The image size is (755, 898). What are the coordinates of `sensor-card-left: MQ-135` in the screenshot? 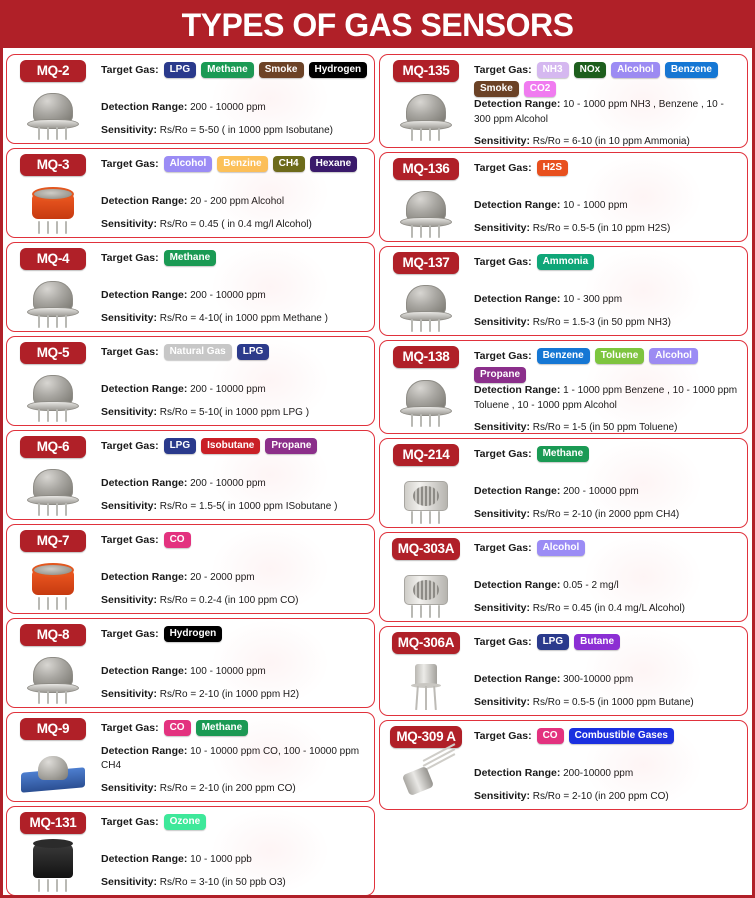 It's located at (426, 101).